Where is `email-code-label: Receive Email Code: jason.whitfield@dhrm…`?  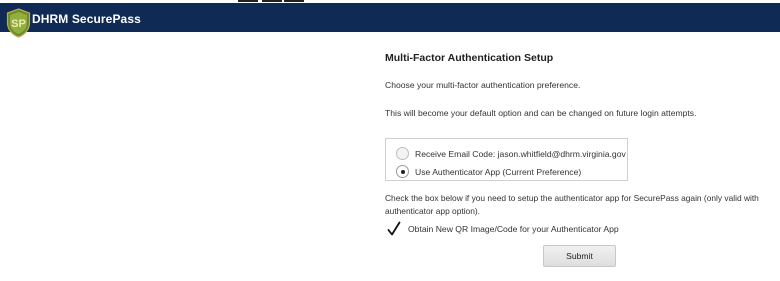
email-code-label: Receive Email Code: jason.whitfield@dhrm… is located at coordinates (520, 153).